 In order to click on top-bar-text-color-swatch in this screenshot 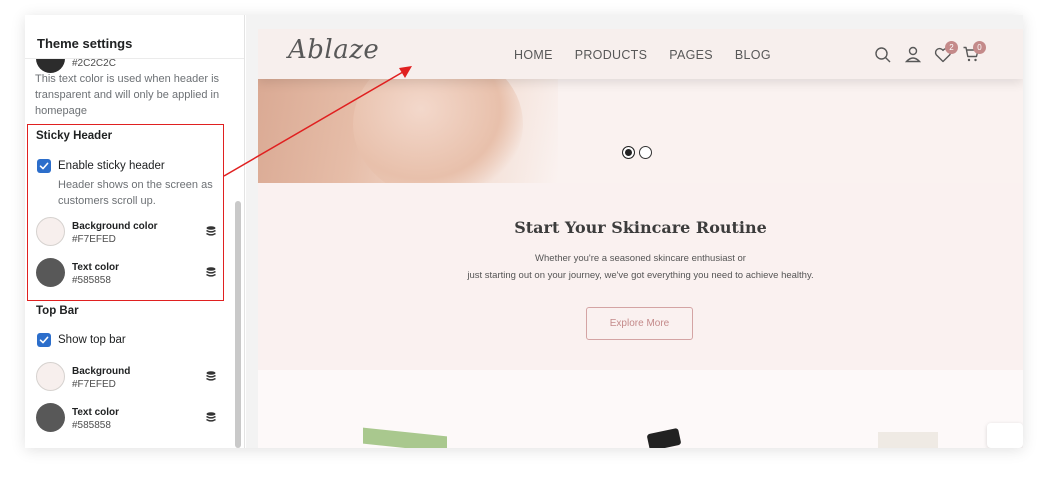, I will do `click(50, 417)`.